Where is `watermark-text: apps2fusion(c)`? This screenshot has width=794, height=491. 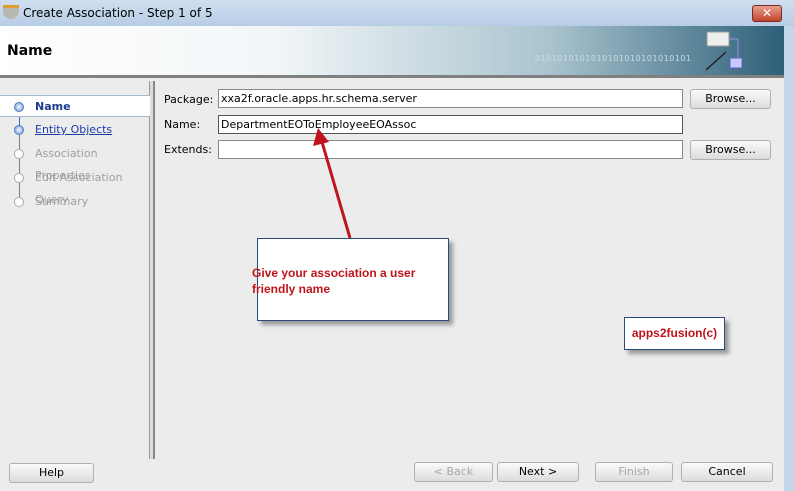
watermark-text: apps2fusion(c) is located at coordinates (674, 333).